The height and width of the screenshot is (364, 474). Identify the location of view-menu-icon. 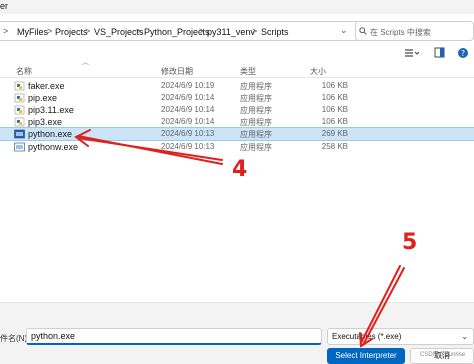
(412, 53).